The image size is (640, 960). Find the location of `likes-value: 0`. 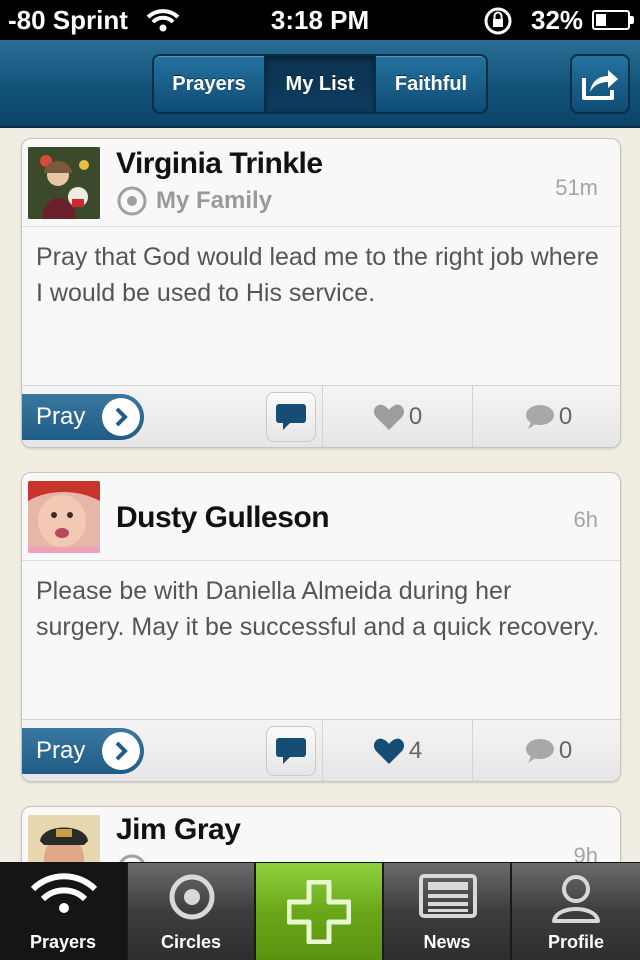

likes-value: 0 is located at coordinates (415, 416).